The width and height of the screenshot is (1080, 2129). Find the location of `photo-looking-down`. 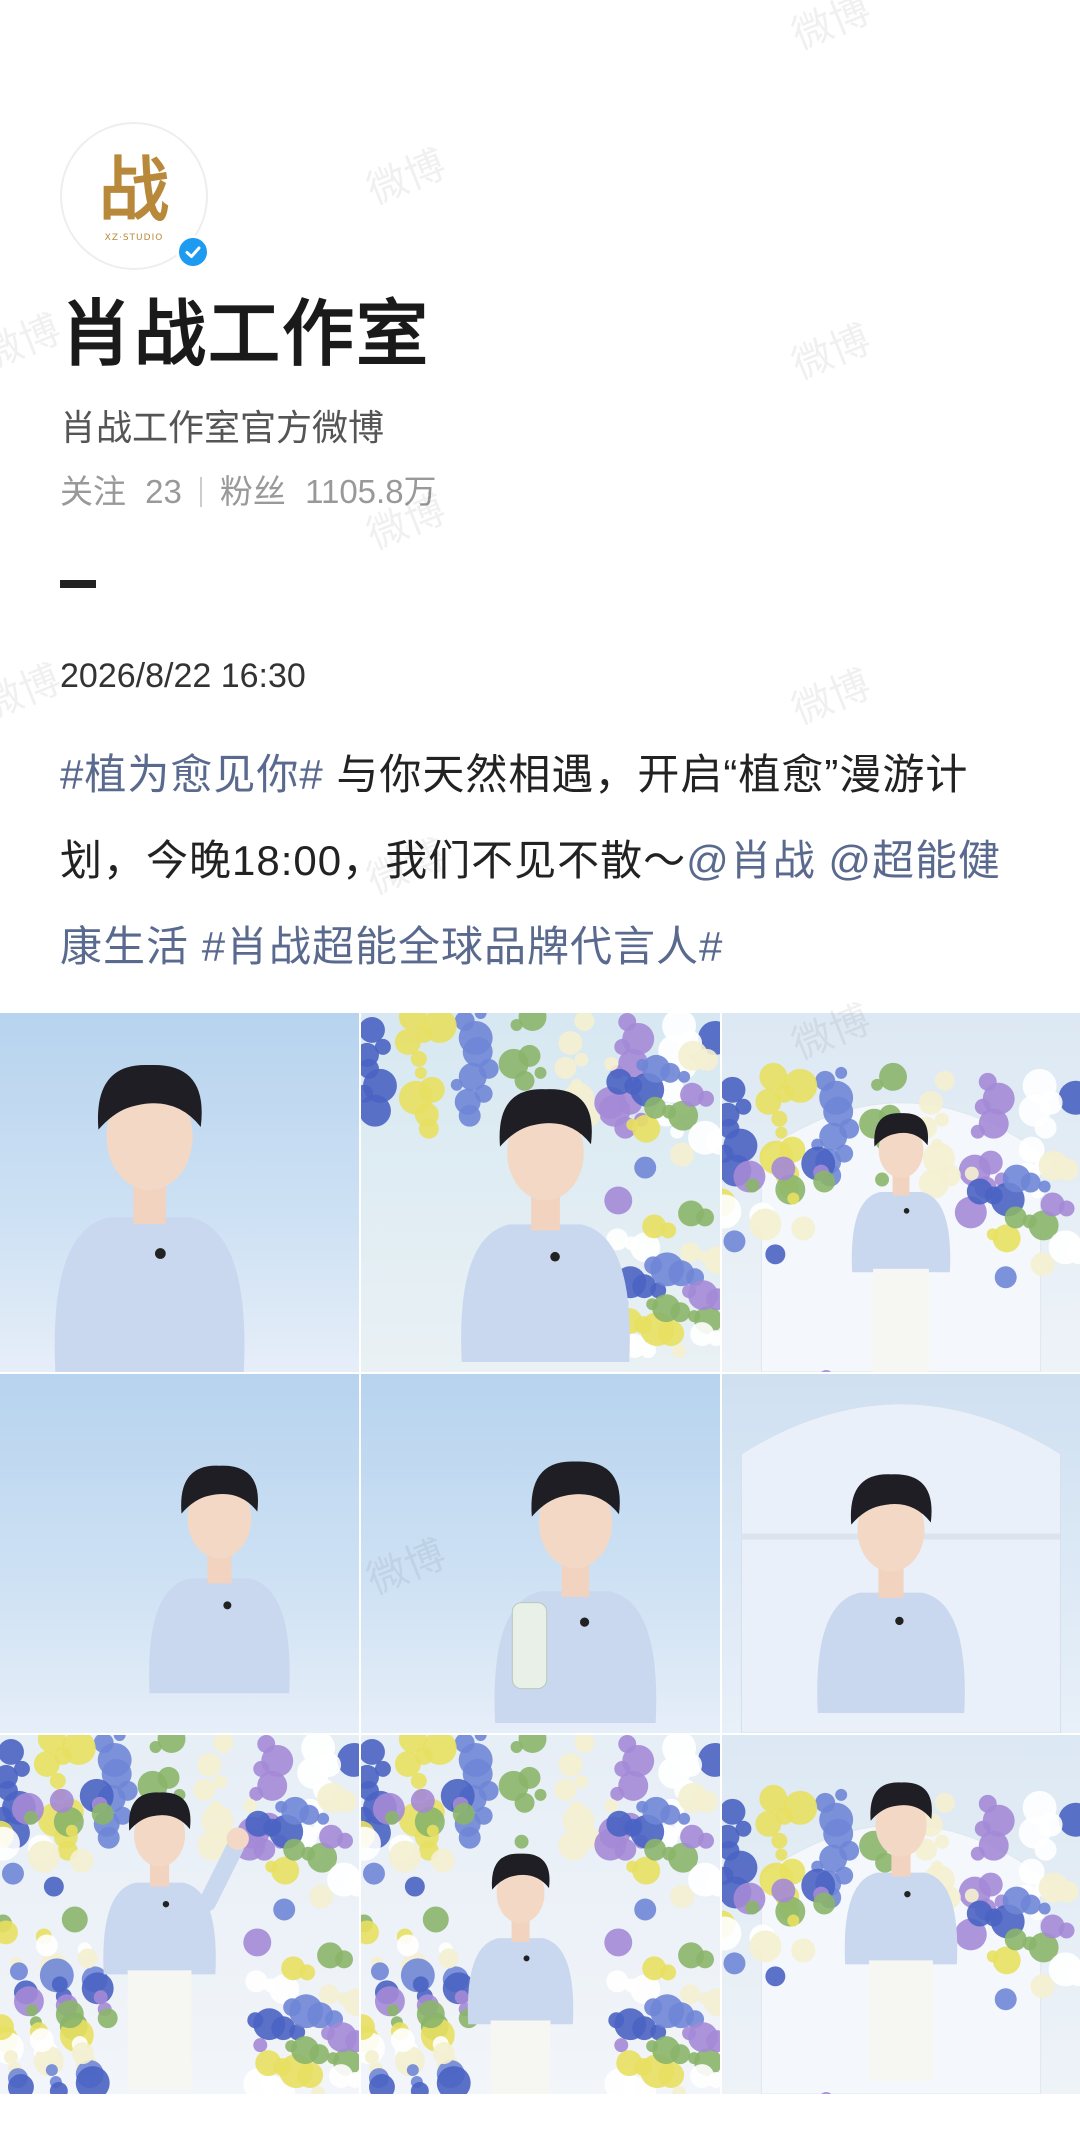

photo-looking-down is located at coordinates (540, 1914).